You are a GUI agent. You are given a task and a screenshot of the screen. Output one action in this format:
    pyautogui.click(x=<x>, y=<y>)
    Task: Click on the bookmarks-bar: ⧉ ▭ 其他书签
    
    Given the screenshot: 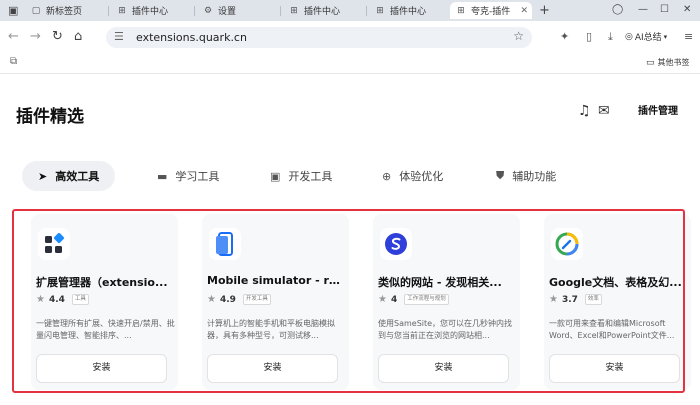 What is the action you would take?
    pyautogui.click(x=350, y=63)
    